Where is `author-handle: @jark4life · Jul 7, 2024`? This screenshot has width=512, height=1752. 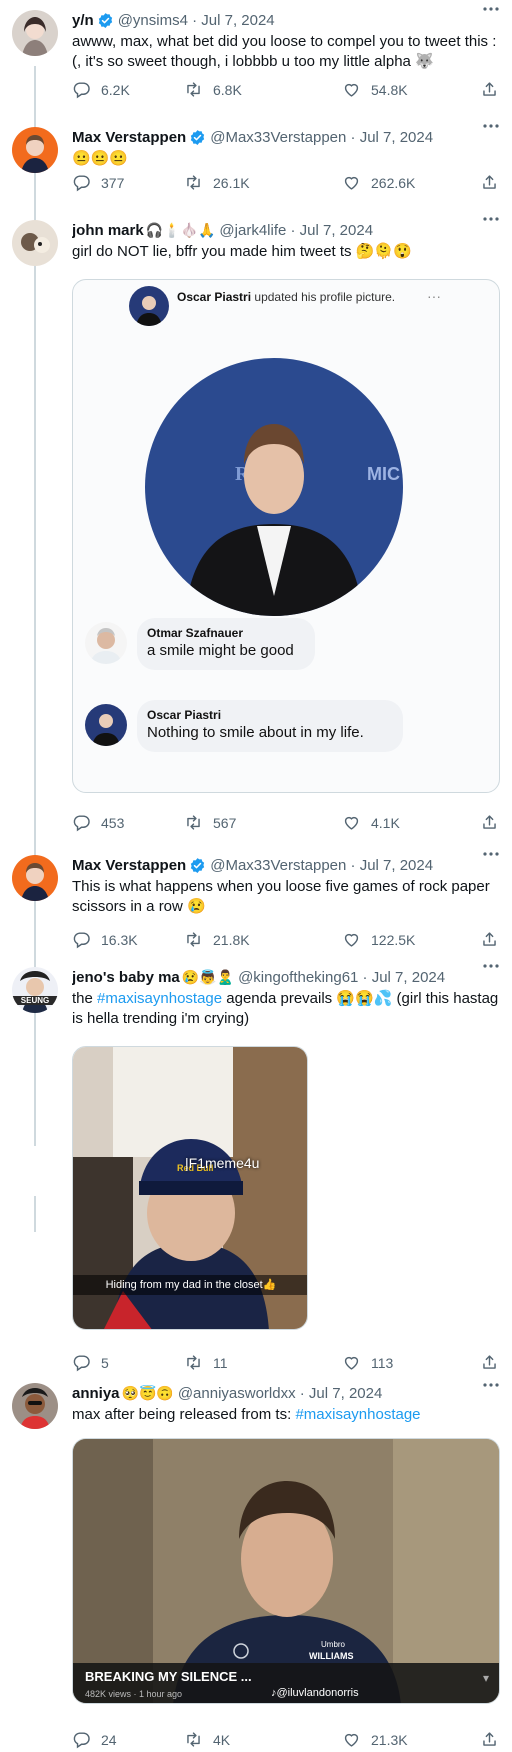
author-handle: @jark4life · Jul 7, 2024 is located at coordinates (296, 230).